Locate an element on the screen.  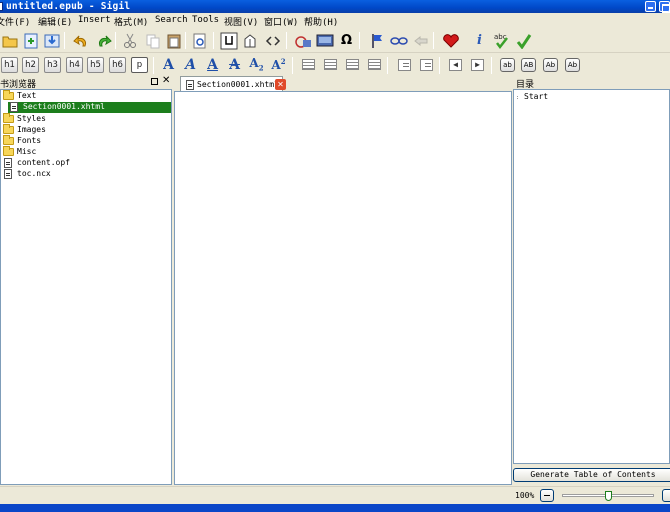
numbered-list-icon is located at coordinates (426, 64).